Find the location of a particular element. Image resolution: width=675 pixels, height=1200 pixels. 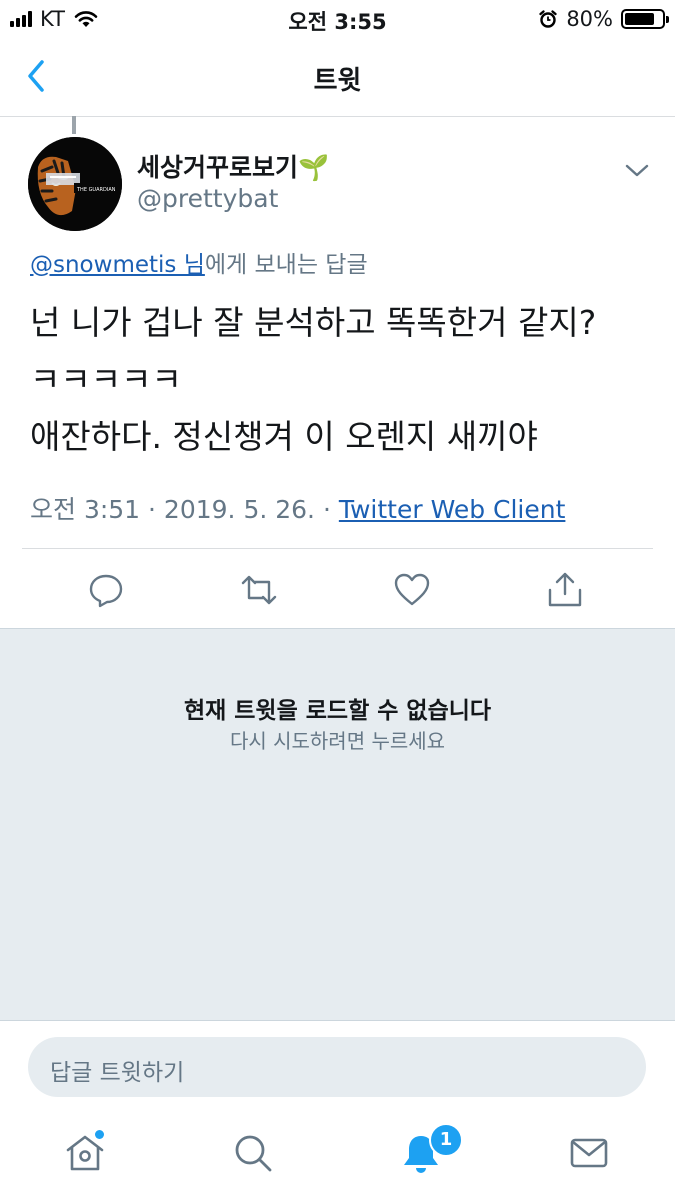

battery-icon is located at coordinates (645, 19).